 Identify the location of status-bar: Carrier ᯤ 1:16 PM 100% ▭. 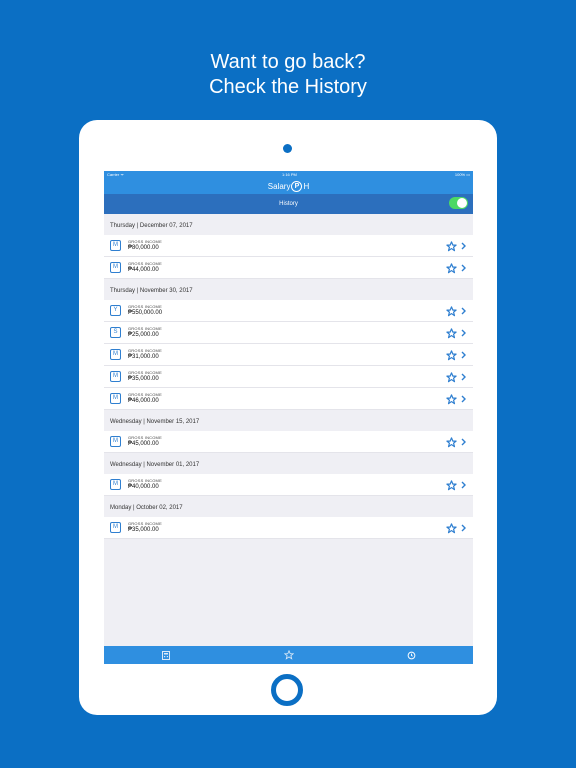
(288, 175).